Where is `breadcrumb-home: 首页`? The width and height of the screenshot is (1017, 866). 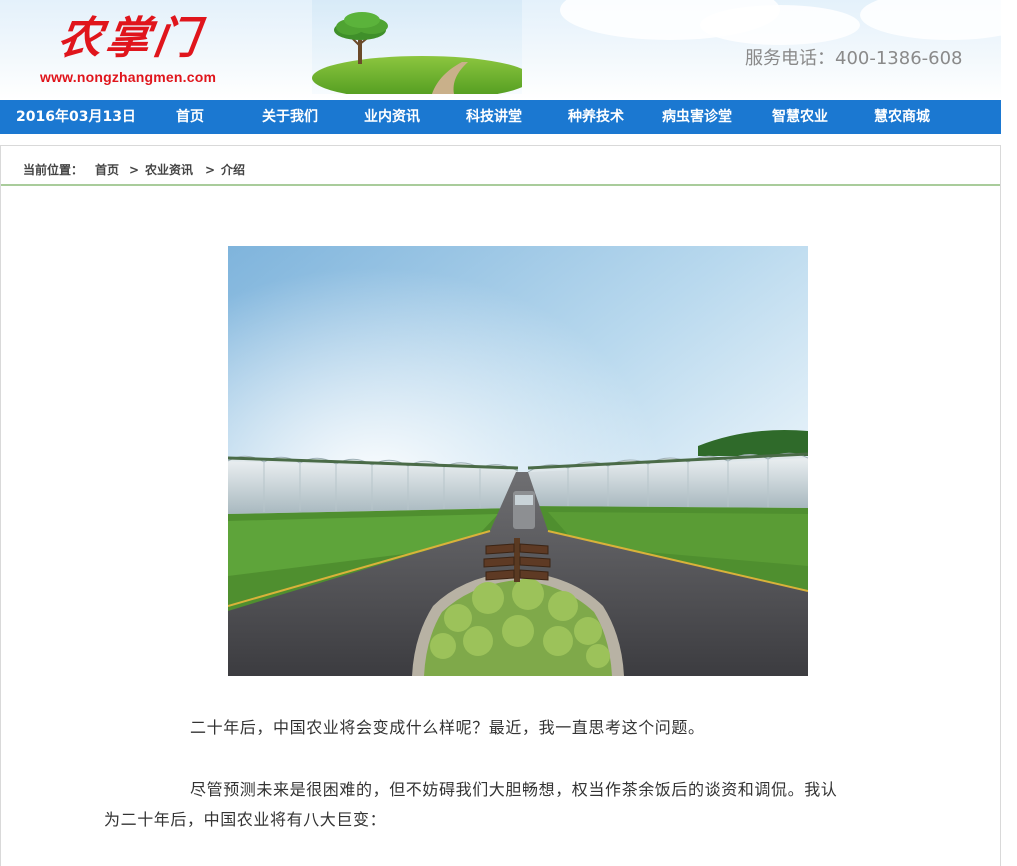
breadcrumb-home: 首页 is located at coordinates (107, 170).